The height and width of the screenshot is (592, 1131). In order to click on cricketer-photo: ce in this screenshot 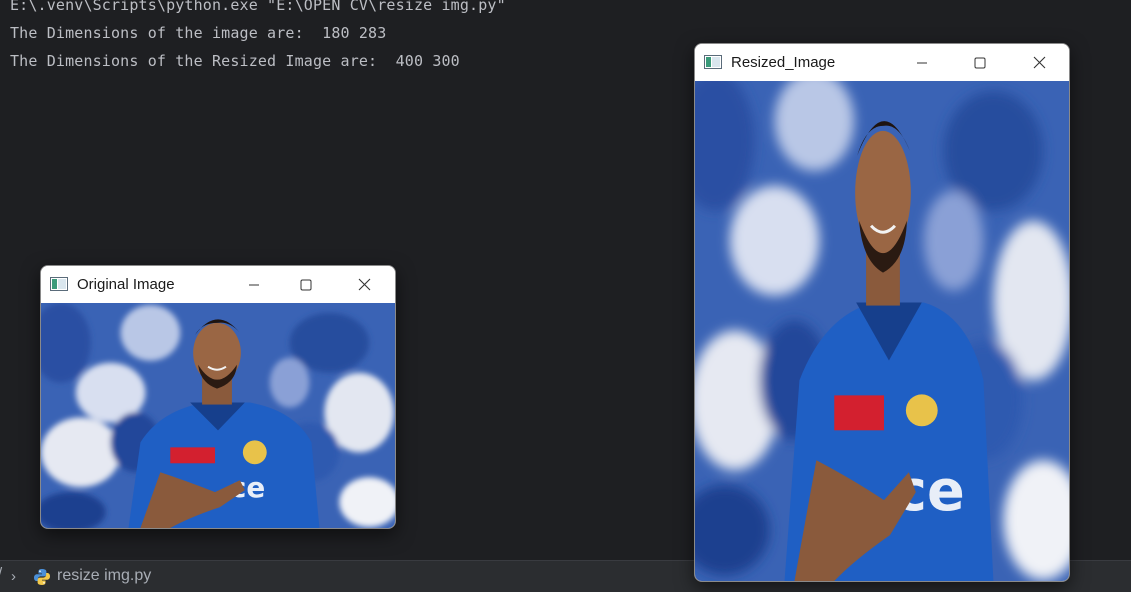, I will do `click(218, 415)`.